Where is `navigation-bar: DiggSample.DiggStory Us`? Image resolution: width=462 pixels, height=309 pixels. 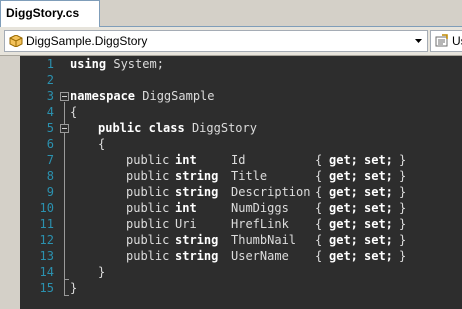 navigation-bar: DiggSample.DiggStory Us is located at coordinates (231, 41).